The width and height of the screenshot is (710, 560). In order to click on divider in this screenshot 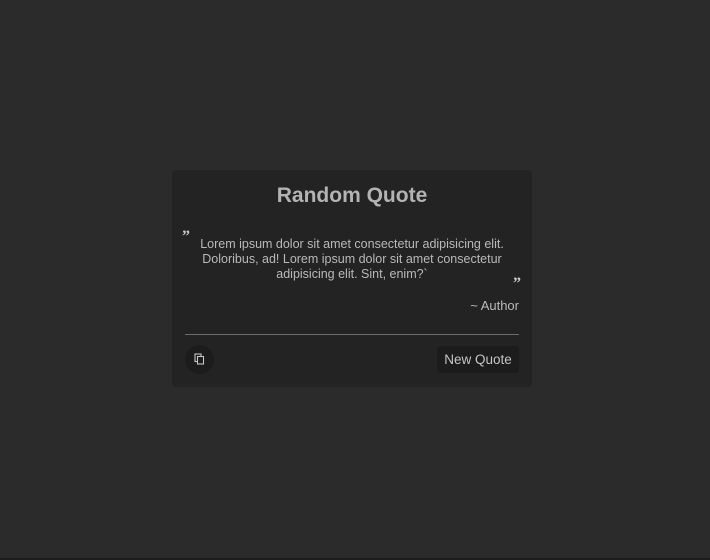, I will do `click(352, 334)`.